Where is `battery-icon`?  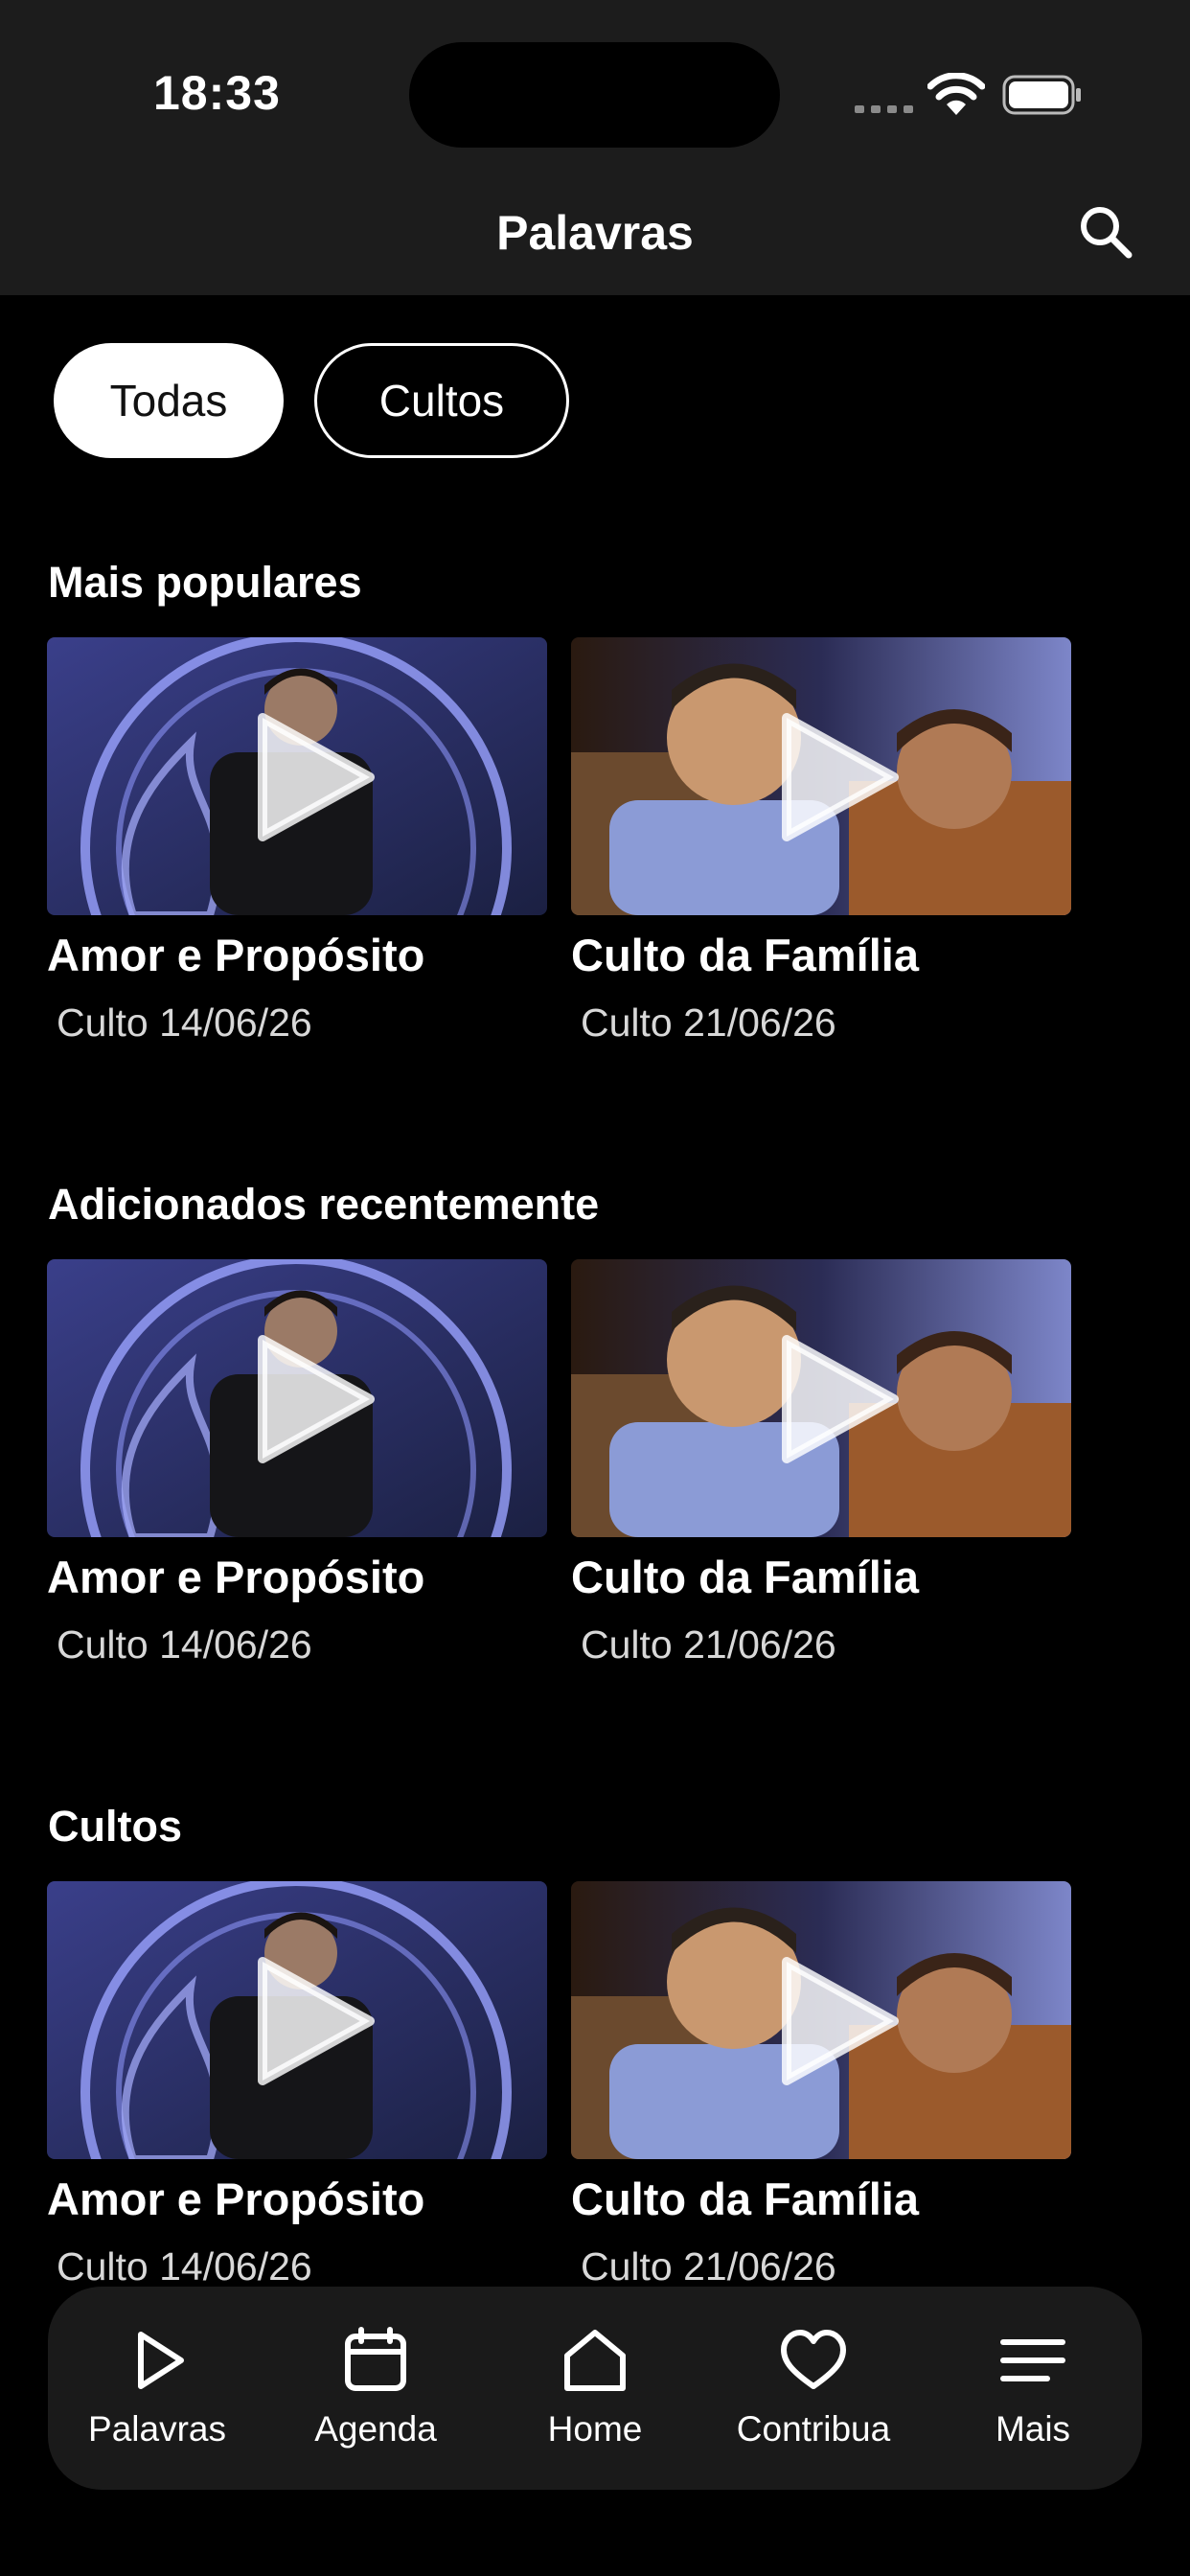 battery-icon is located at coordinates (1041, 95).